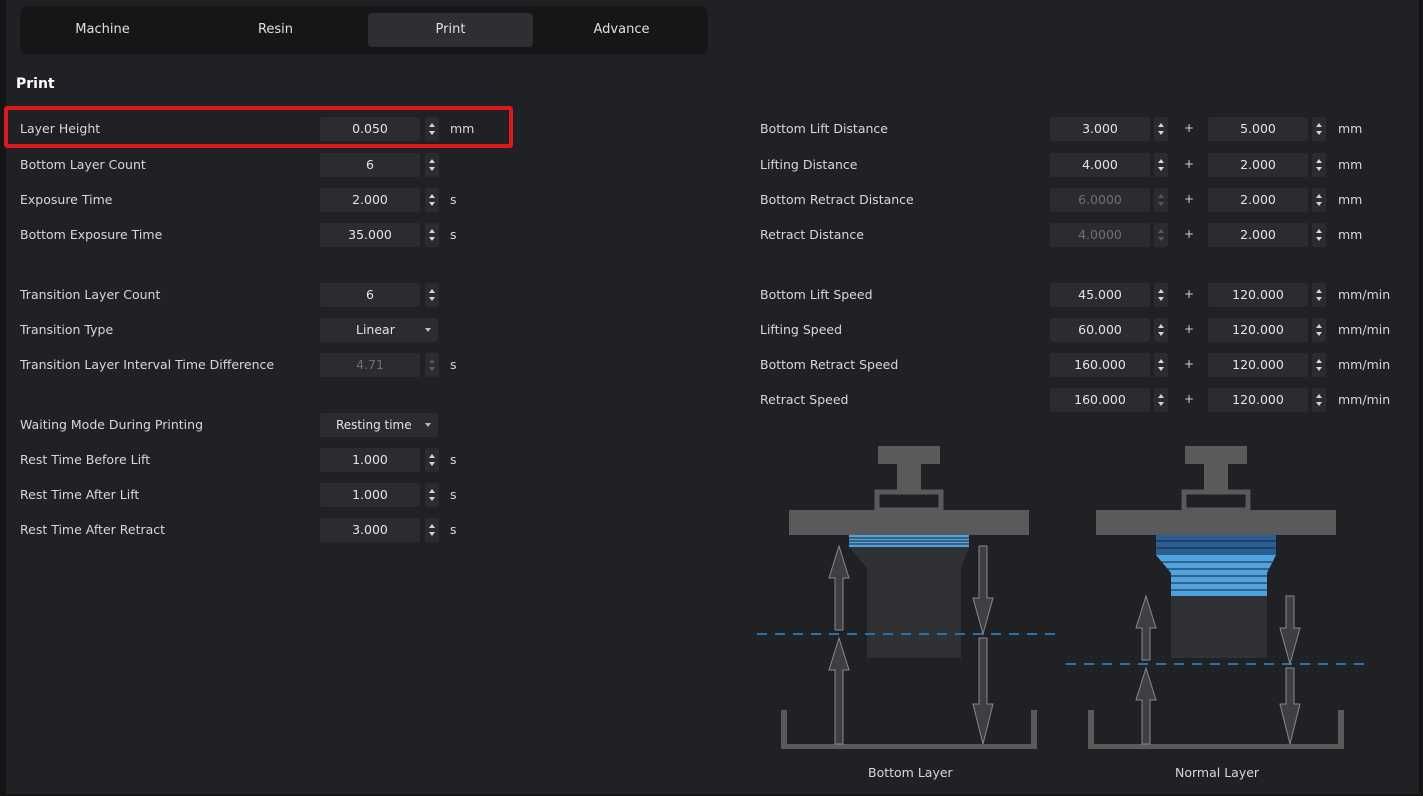 The height and width of the screenshot is (796, 1423). Describe the element at coordinates (432, 460) in the screenshot. I see `rest-before-lift-stepper` at that location.